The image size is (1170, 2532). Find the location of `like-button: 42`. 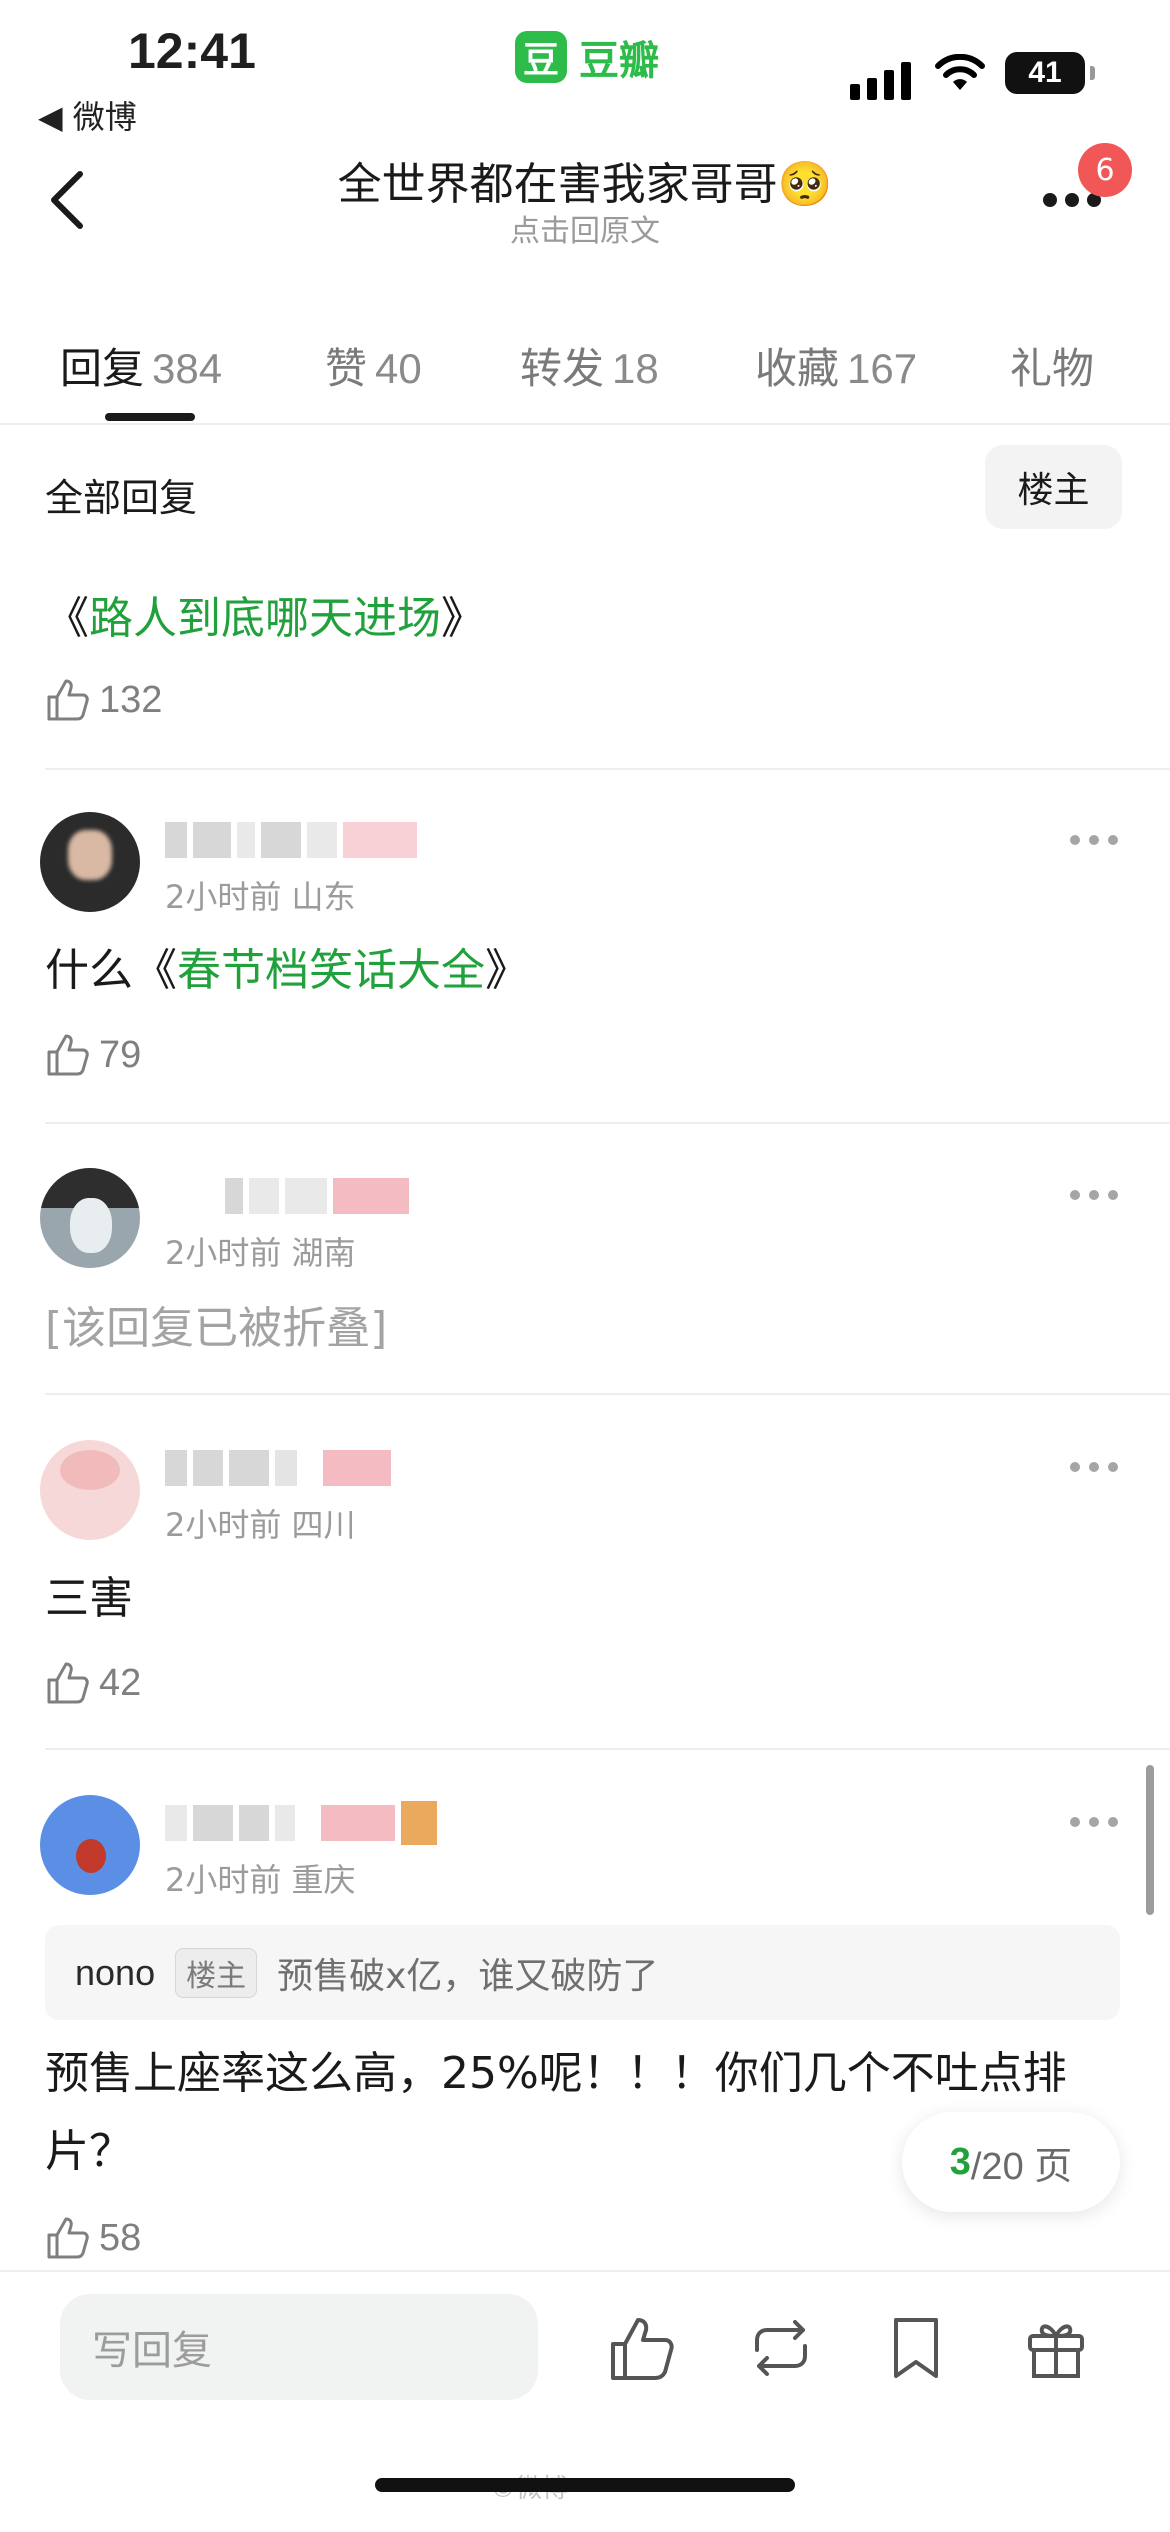

like-button: 42 is located at coordinates (93, 1683).